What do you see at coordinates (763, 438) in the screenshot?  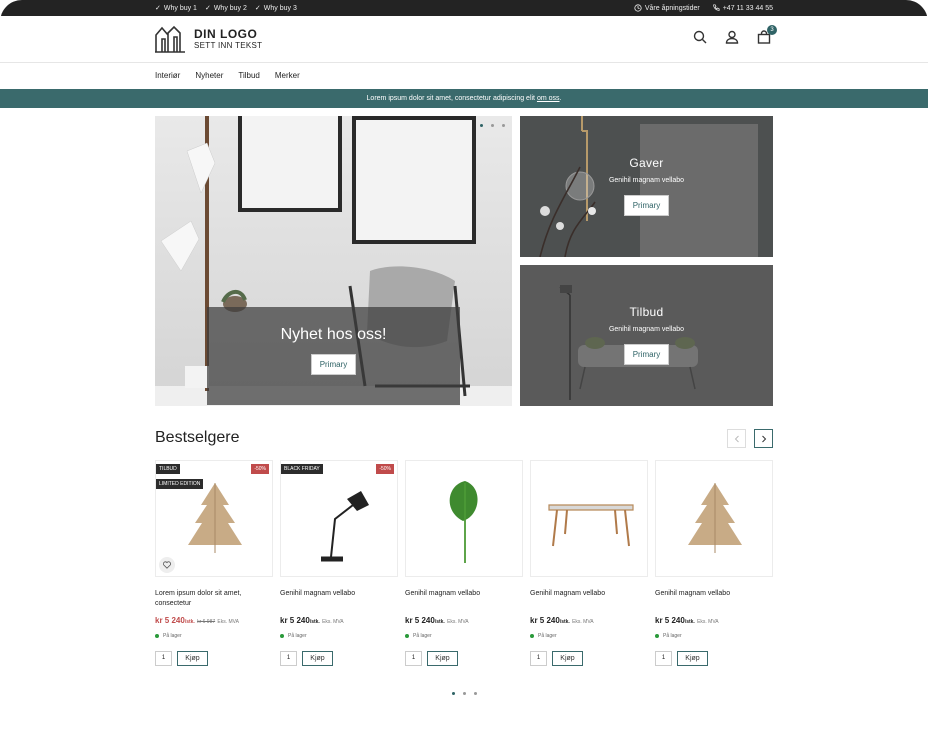 I see `carousel-next-button` at bounding box center [763, 438].